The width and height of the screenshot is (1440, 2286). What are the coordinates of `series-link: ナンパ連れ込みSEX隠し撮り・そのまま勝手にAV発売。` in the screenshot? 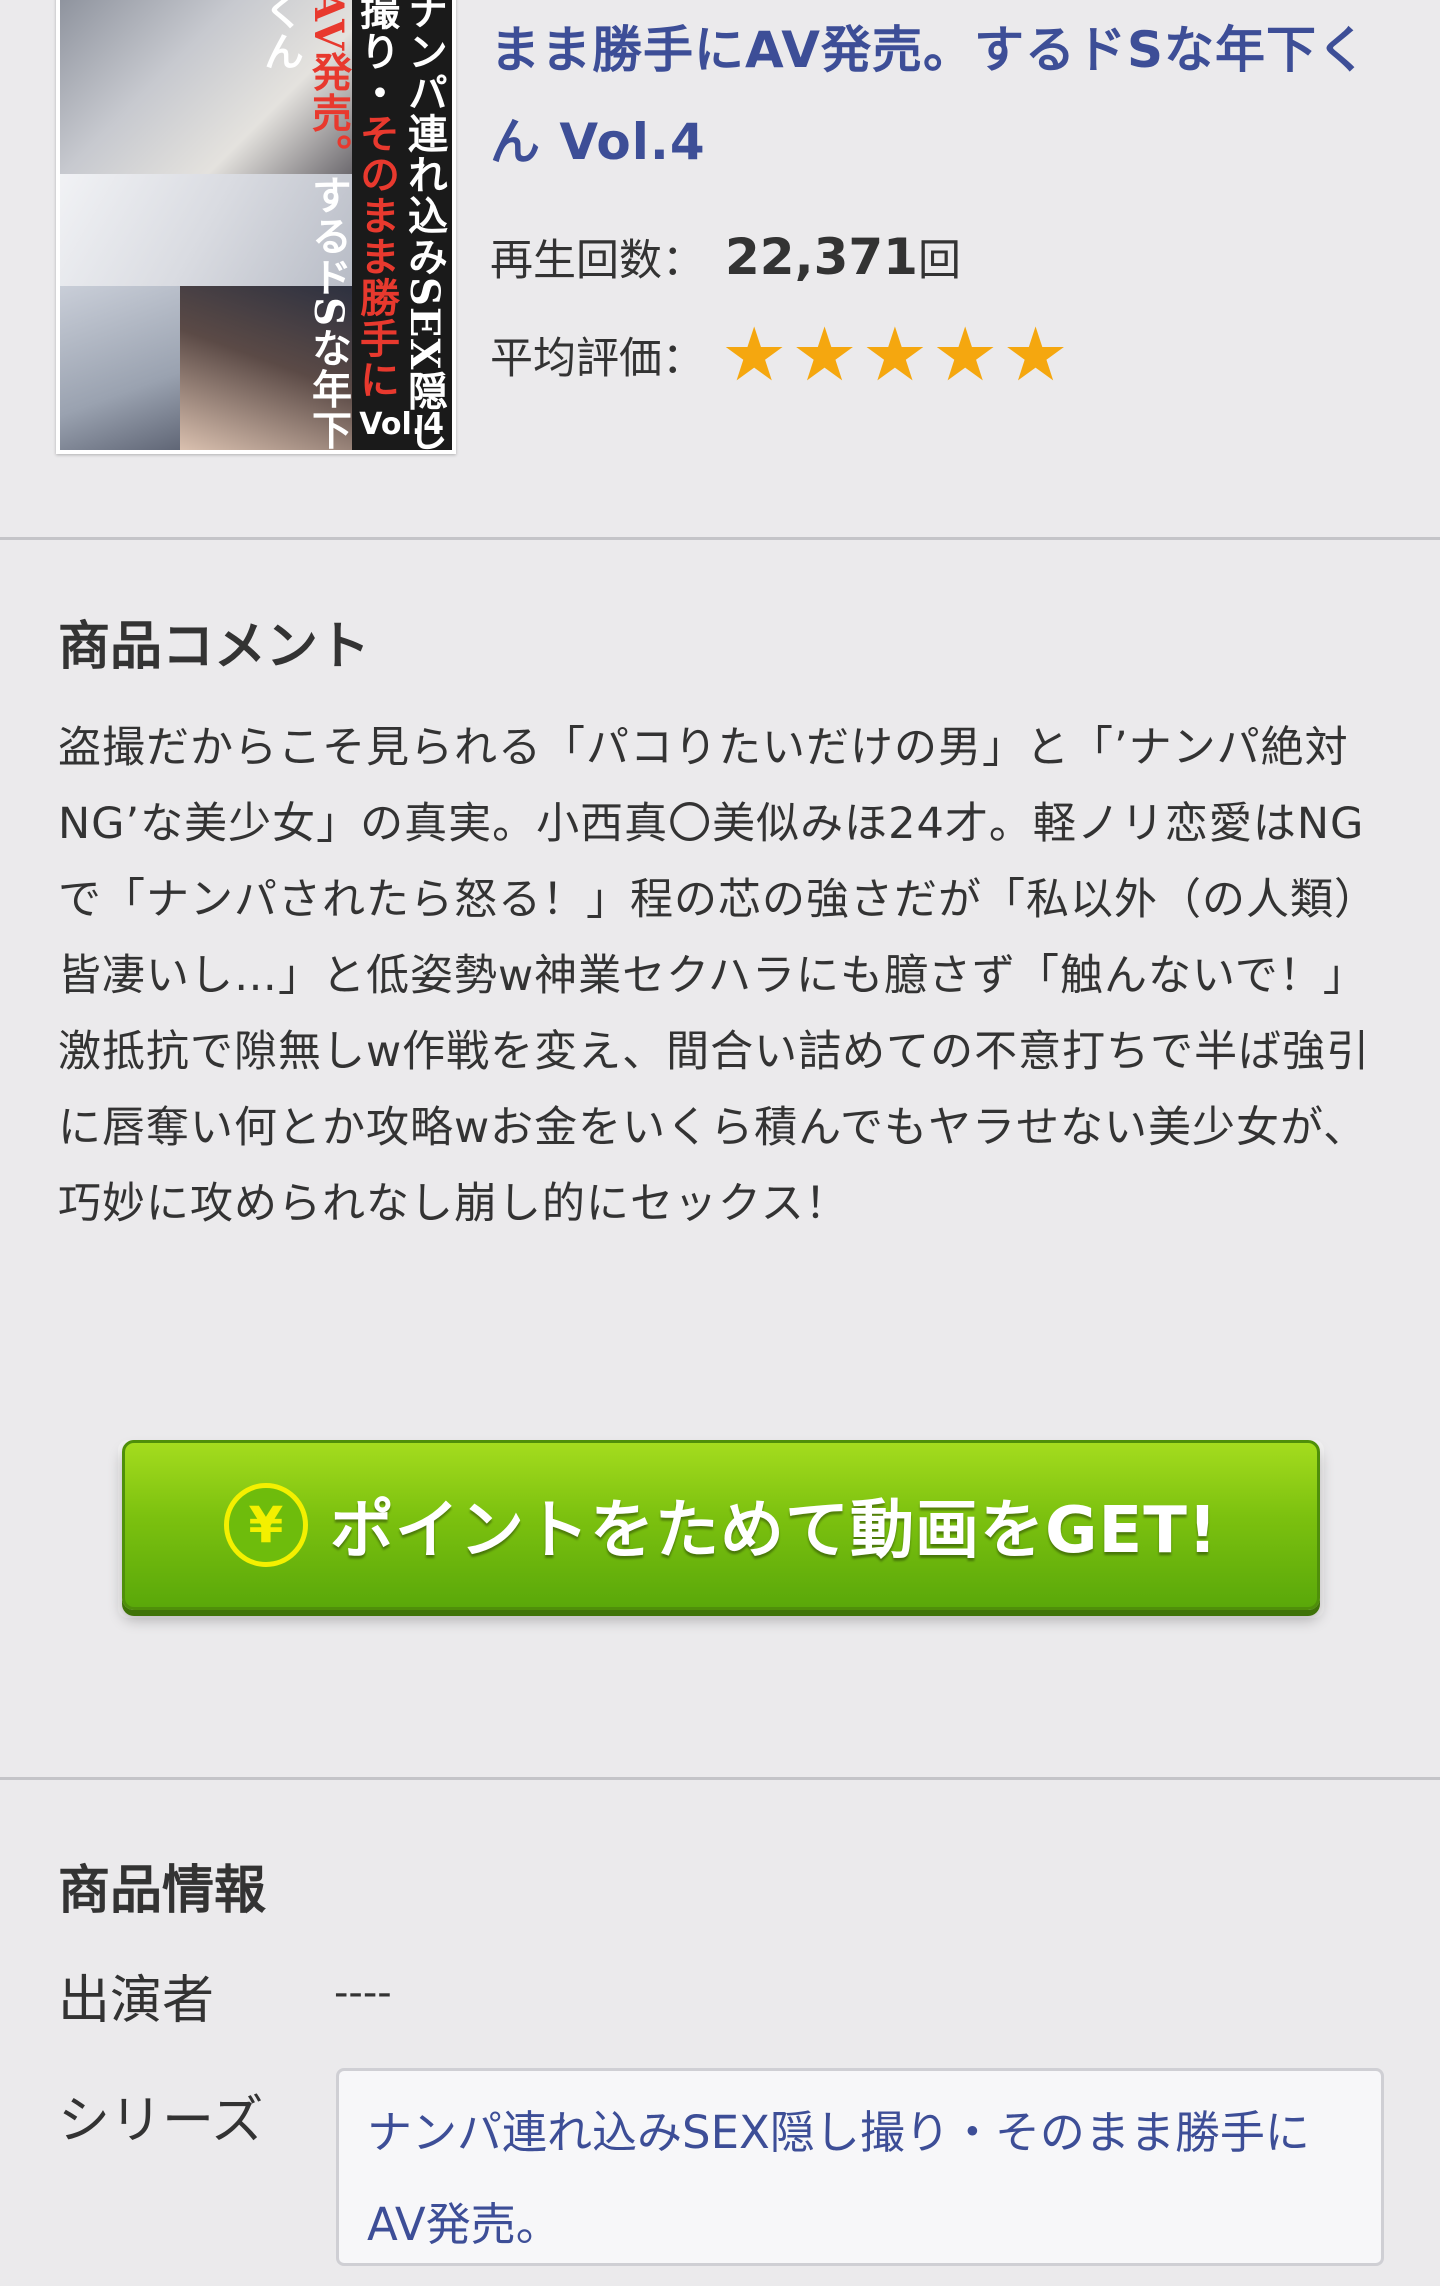 It's located at (860, 2167).